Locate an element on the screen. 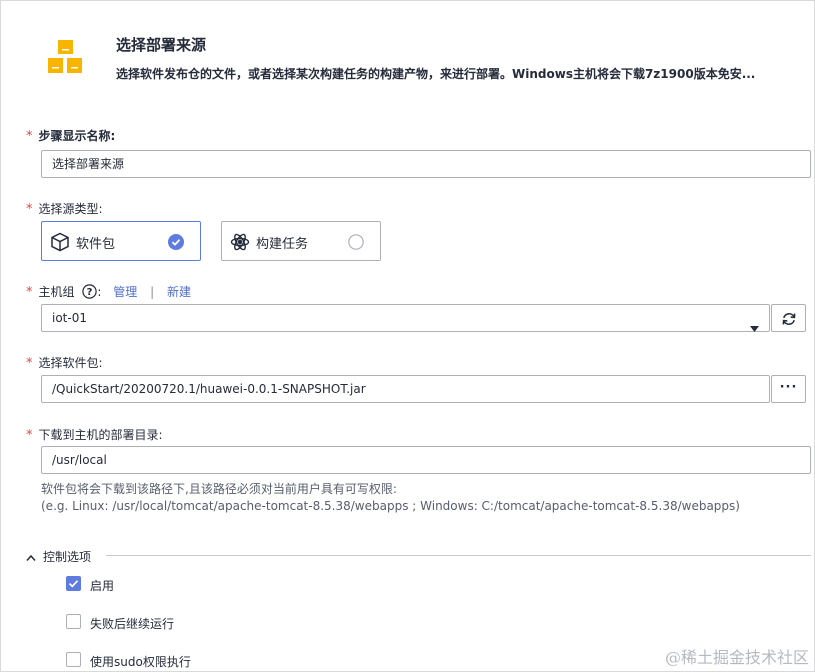 This screenshot has height=672, width=815. watermark: @稀土掘金技术社区 is located at coordinates (736, 657).